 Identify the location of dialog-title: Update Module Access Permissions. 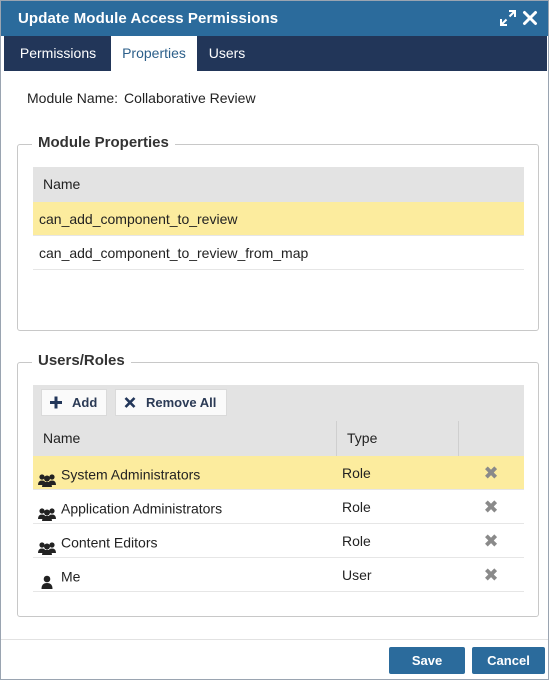
(148, 18).